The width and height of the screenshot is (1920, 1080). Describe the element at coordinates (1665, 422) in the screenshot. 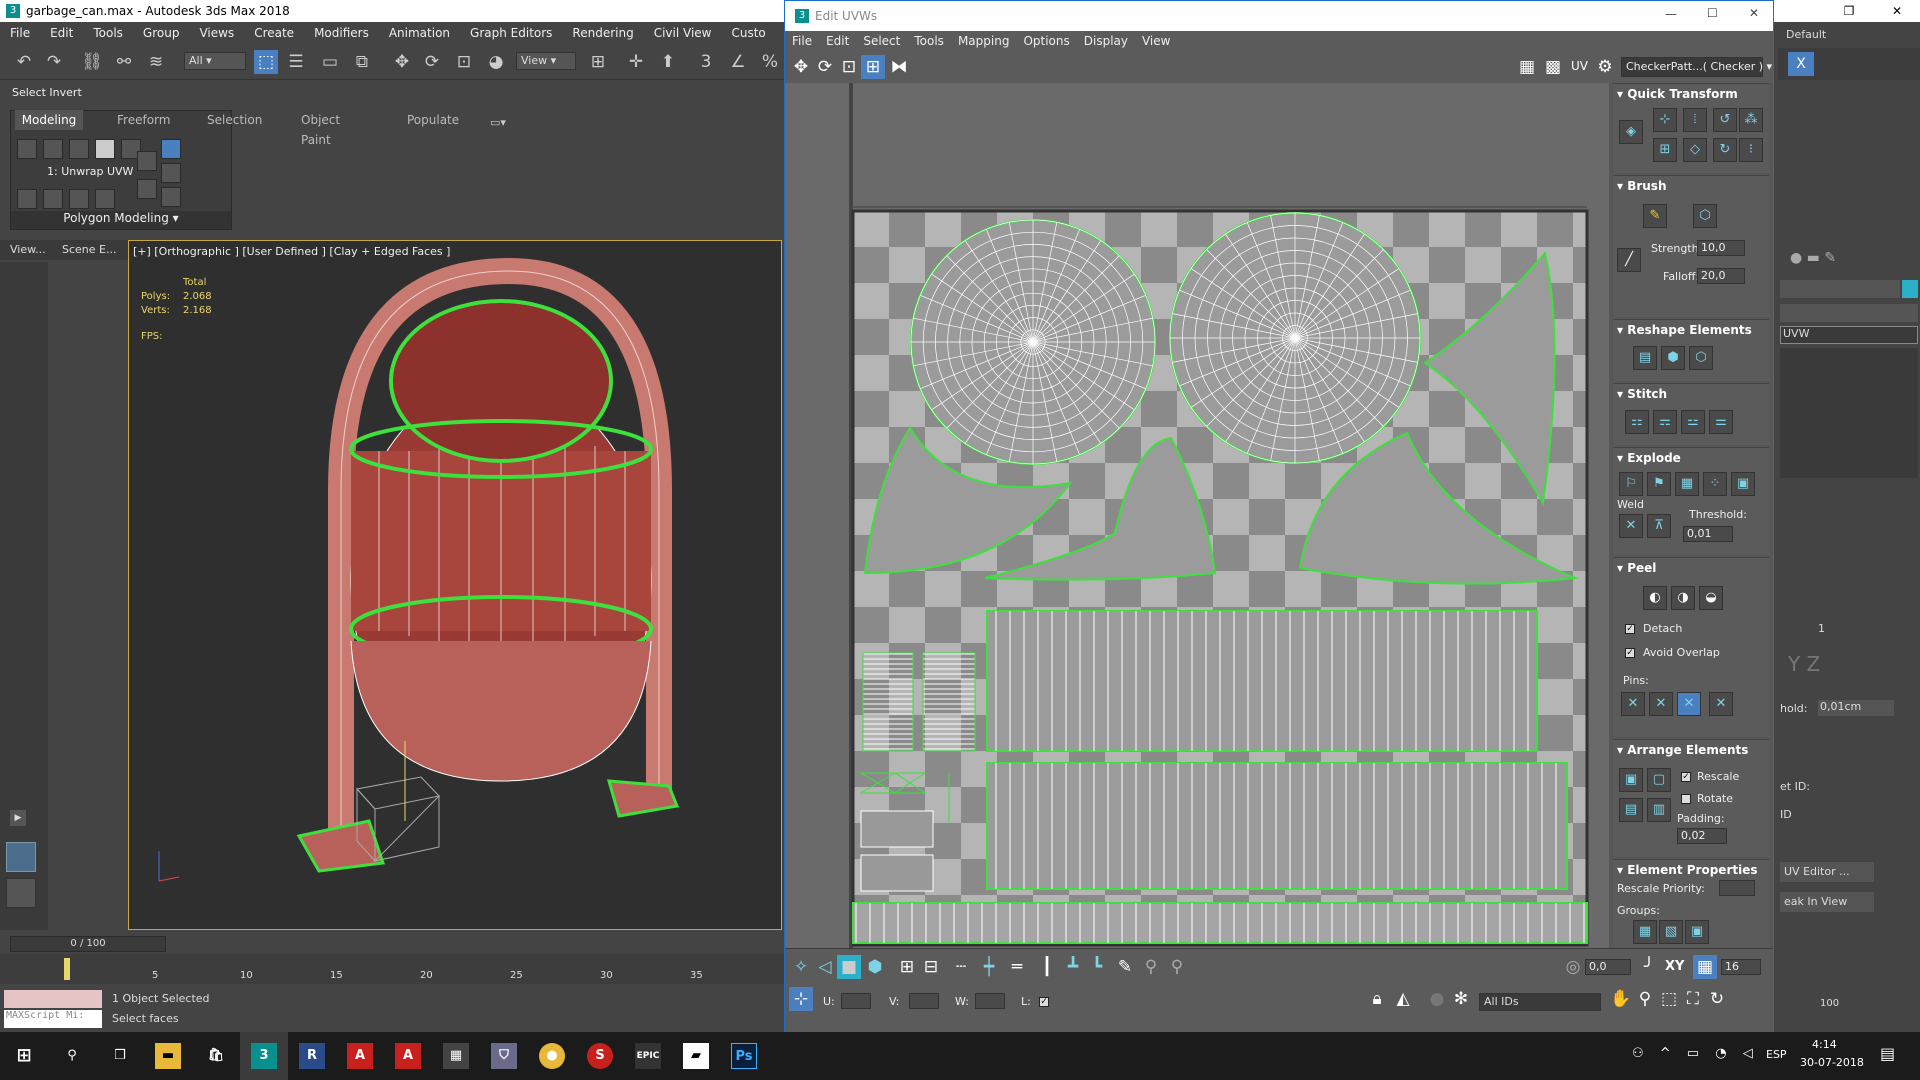

I see `stitch-source-icon: ⚎` at that location.